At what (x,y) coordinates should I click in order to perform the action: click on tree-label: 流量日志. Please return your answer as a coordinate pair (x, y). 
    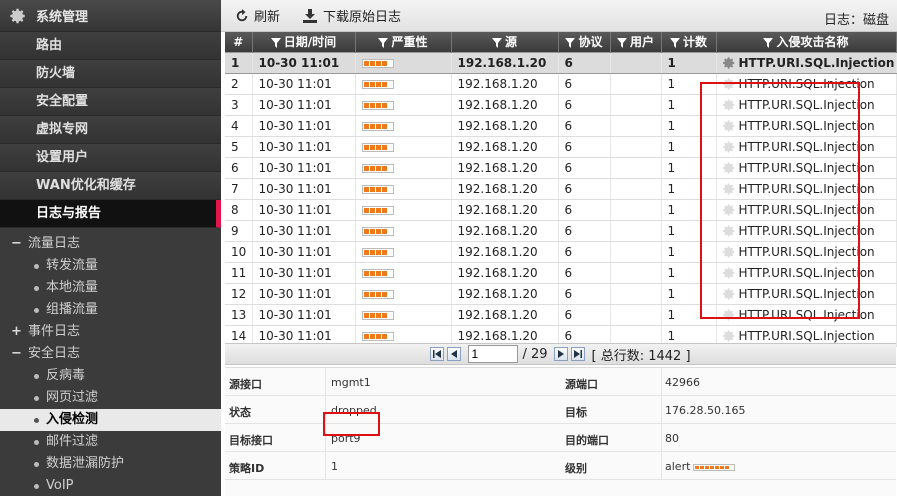
    Looking at the image, I should click on (54, 243).